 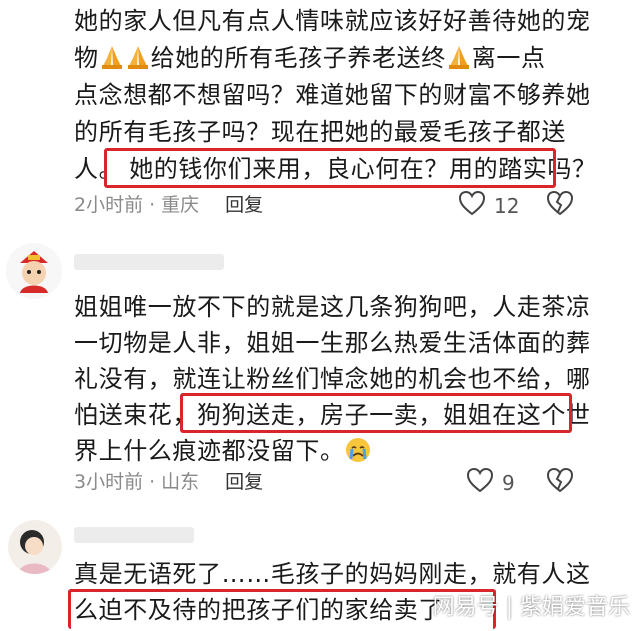 I want to click on comment-2-line-1: 姐姐唯一放不下的就是这几条狗狗吧，人走茶凉, so click(x=332, y=307).